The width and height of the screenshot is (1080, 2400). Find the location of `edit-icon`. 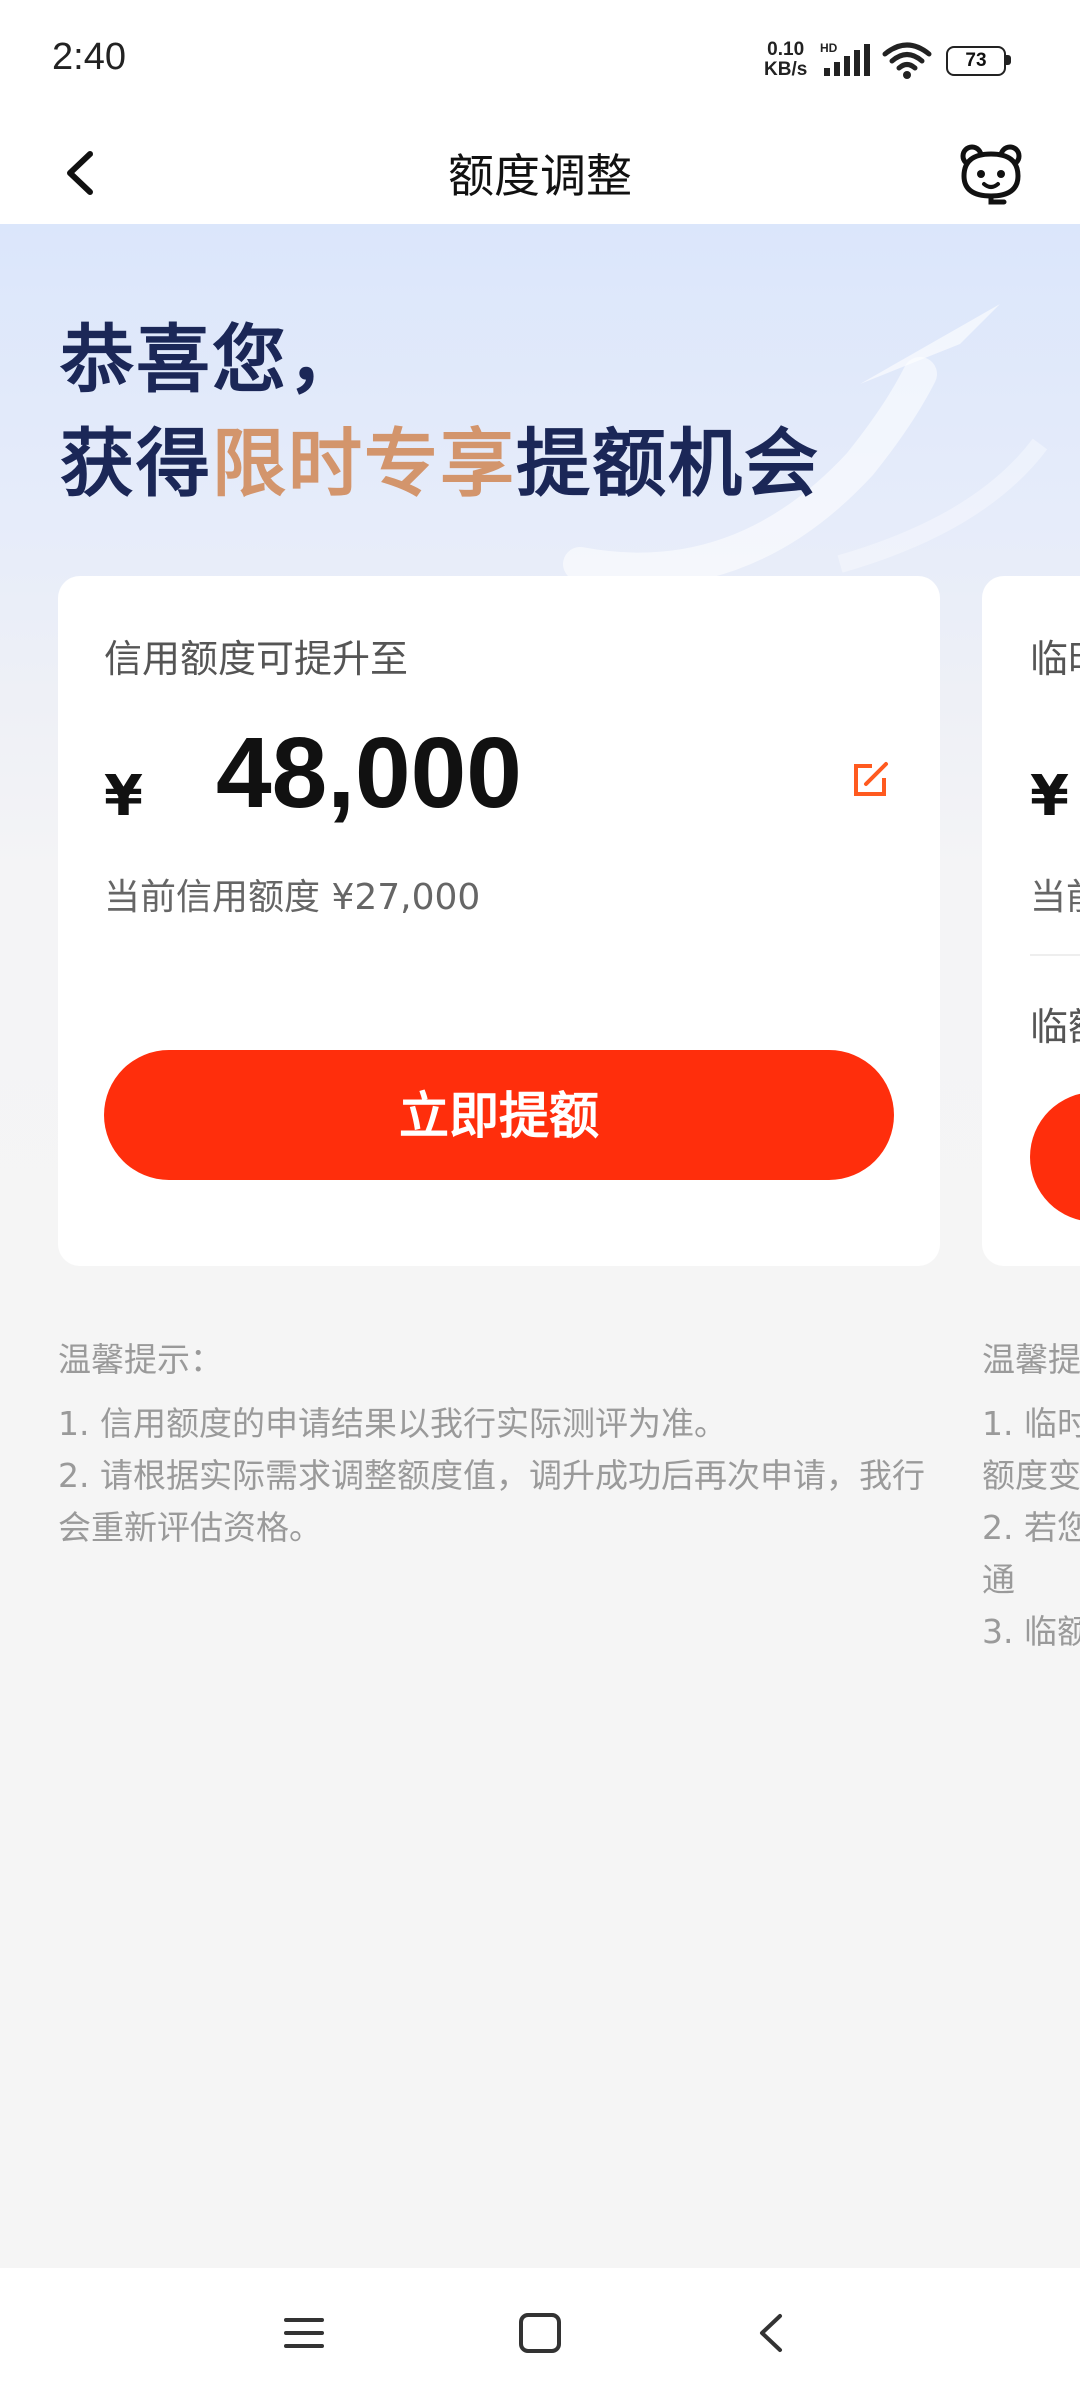

edit-icon is located at coordinates (870, 780).